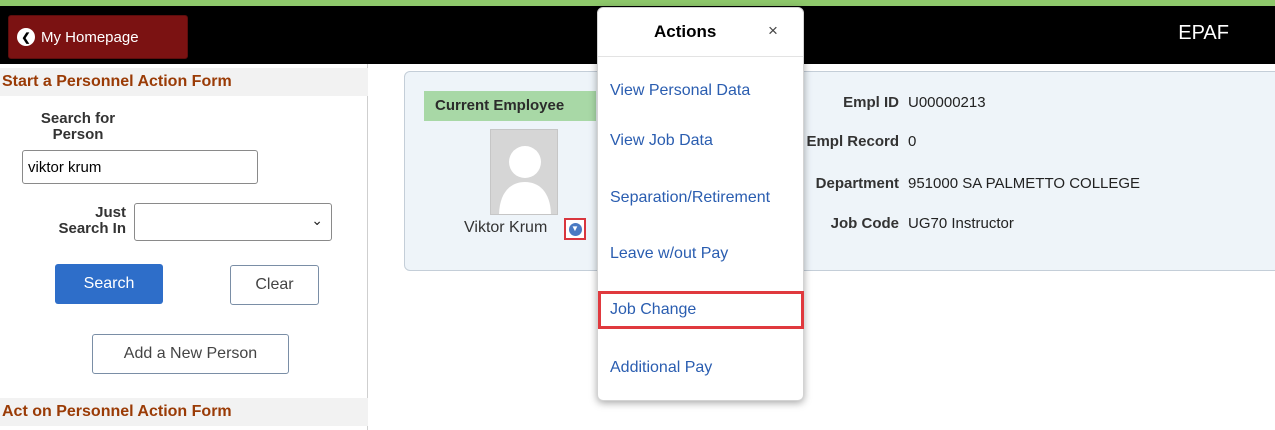 The height and width of the screenshot is (430, 1275). I want to click on menu-item-leave-without-pay: Leave w/out Pay, so click(669, 254).